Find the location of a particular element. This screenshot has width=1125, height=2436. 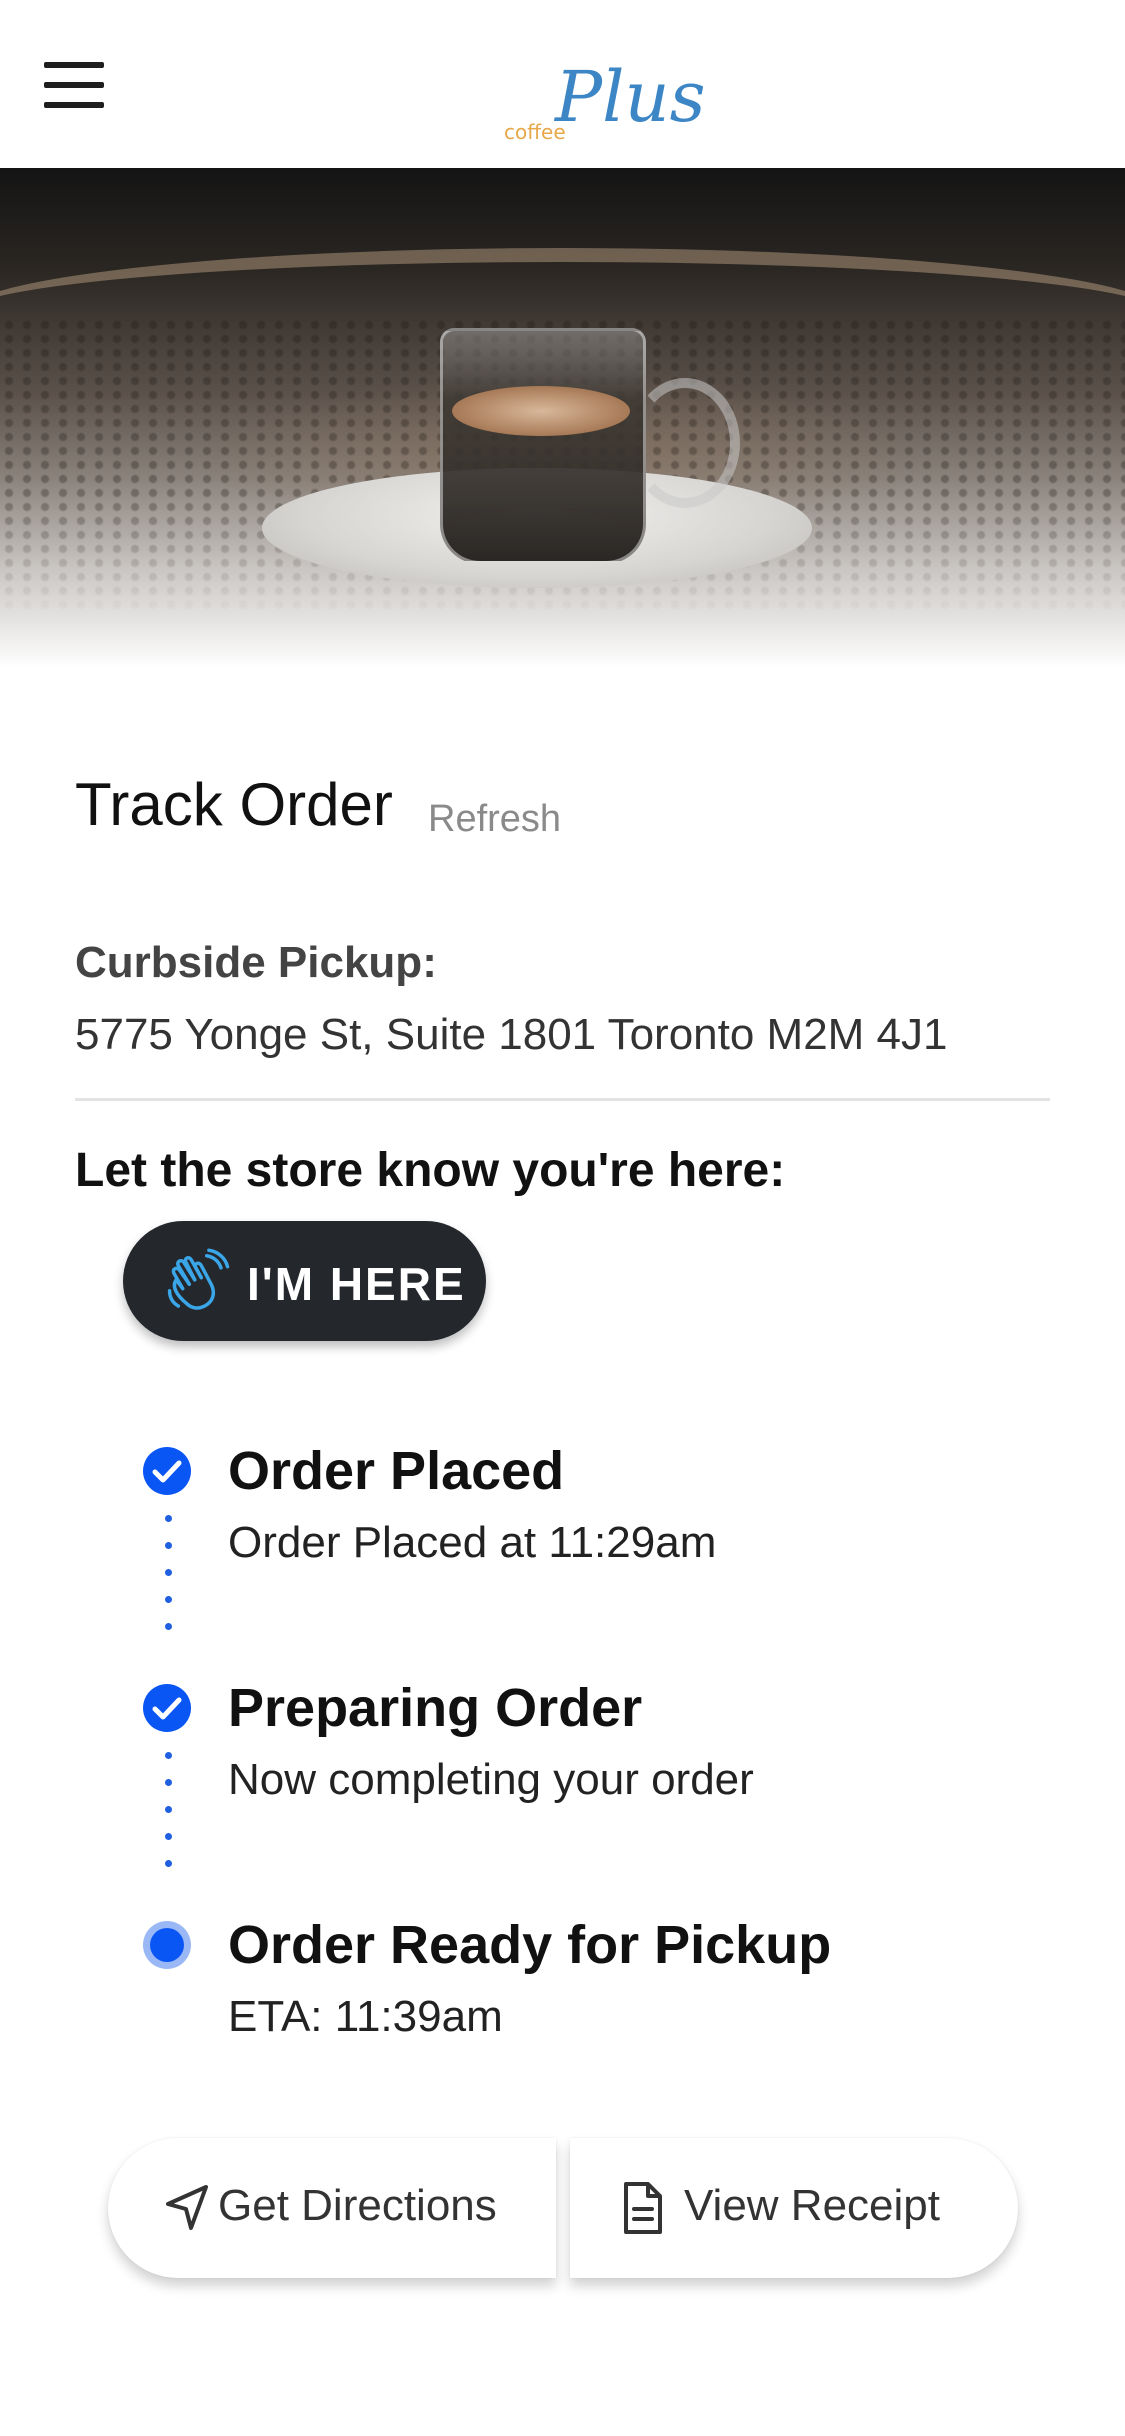

logo-big-text: Plus is located at coordinates (630, 97).